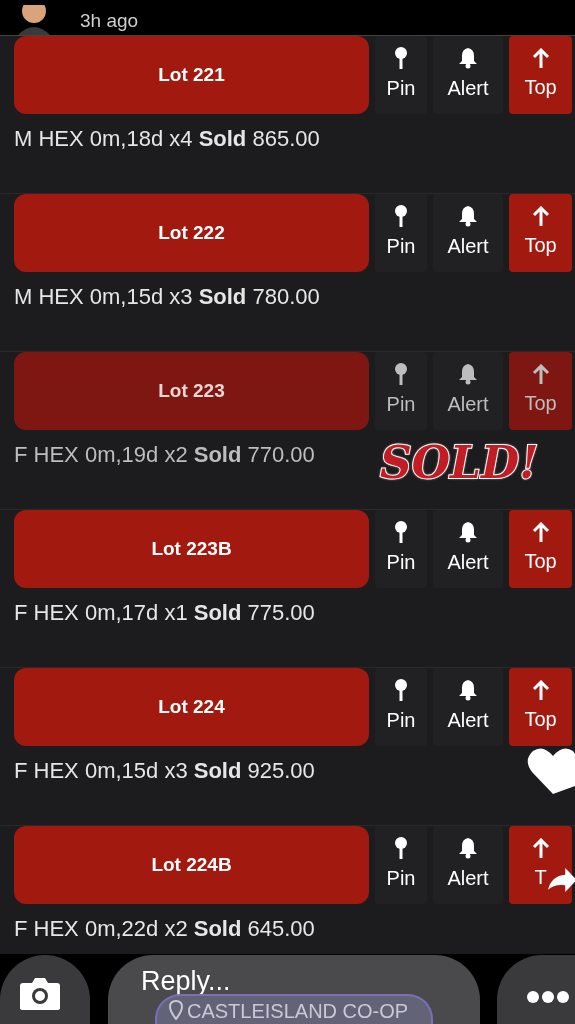  What do you see at coordinates (167, 139) in the screenshot?
I see `lot-description: M HEX 0m,18d x4 Sold 865.00` at bounding box center [167, 139].